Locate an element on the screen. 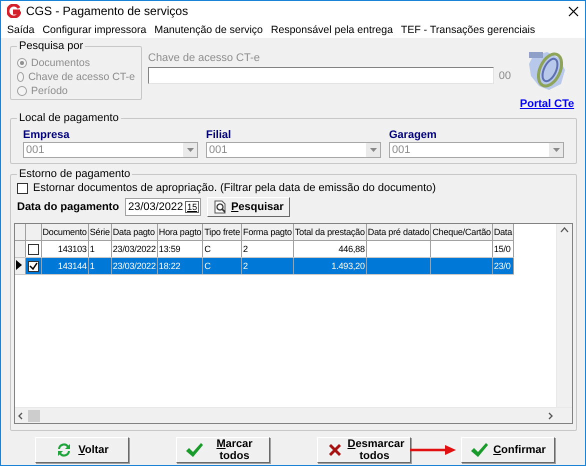 The image size is (586, 466). column-header: Data is located at coordinates (503, 232).